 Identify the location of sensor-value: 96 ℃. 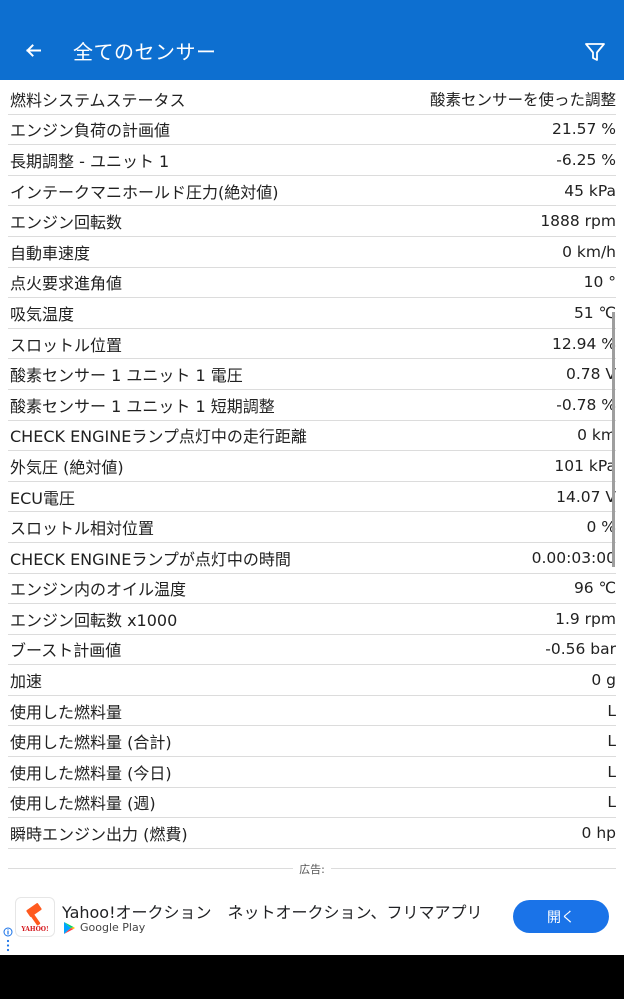
(594, 588).